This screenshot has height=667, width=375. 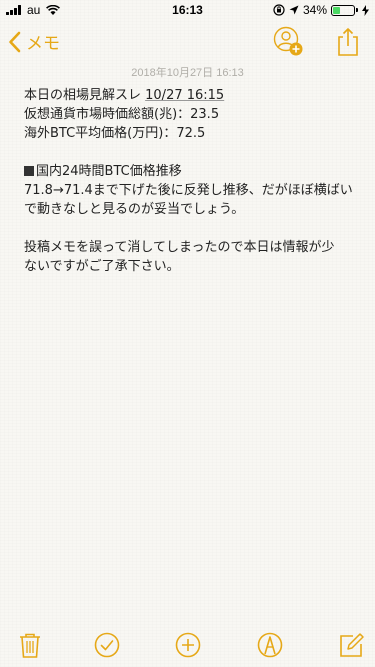 I want to click on location-icon, so click(x=294, y=10).